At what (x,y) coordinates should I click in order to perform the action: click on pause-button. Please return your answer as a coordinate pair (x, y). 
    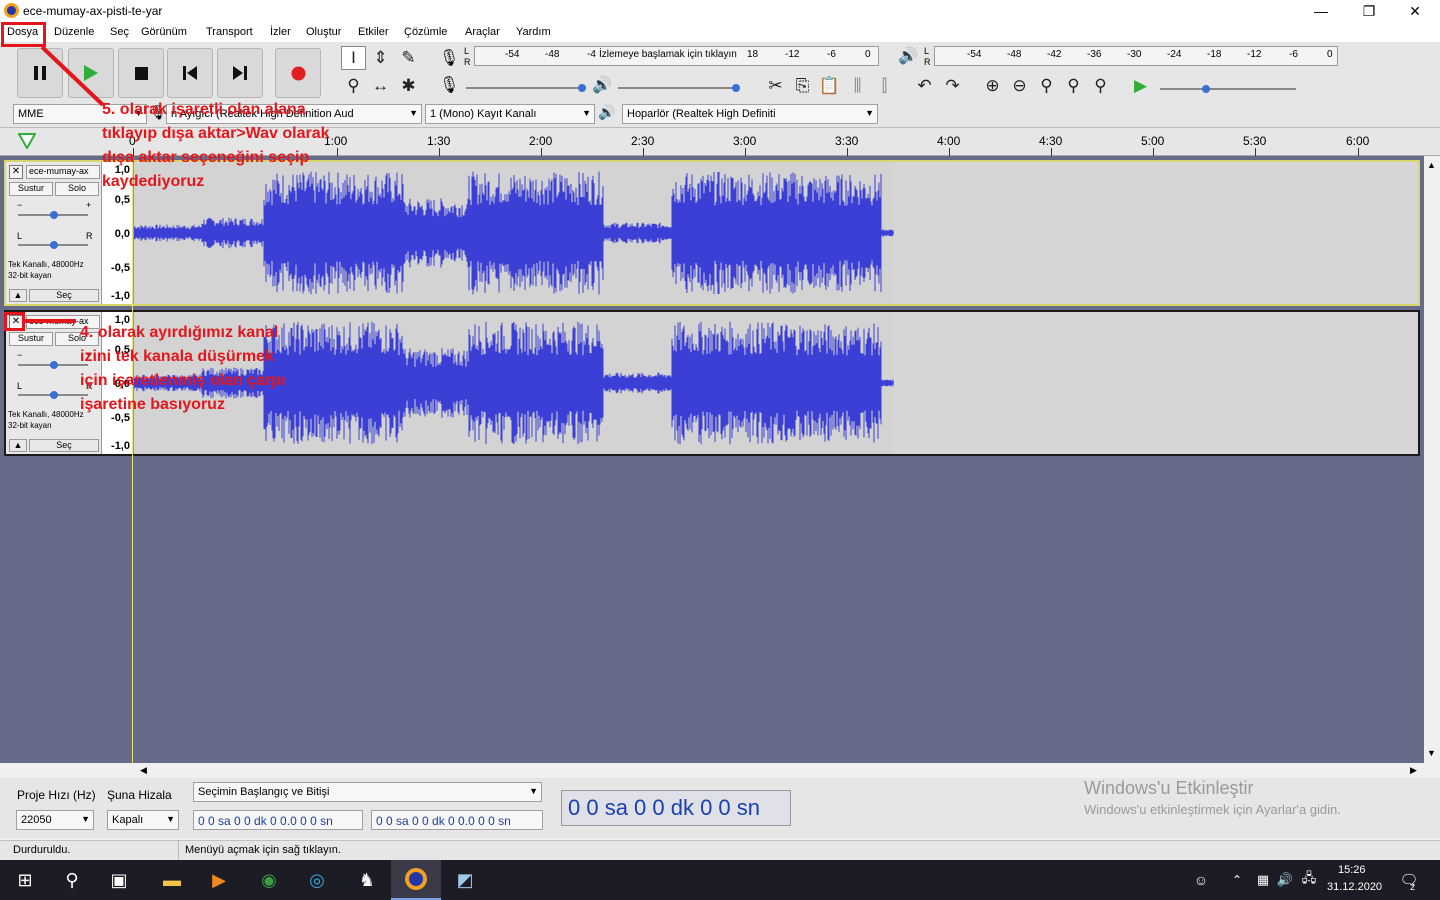
    Looking at the image, I should click on (40, 73).